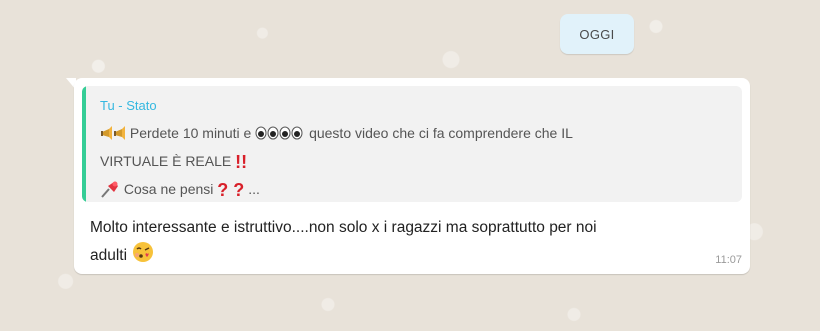  Describe the element at coordinates (128, 105) in the screenshot. I see `quote-author: Tu - Stato` at that location.